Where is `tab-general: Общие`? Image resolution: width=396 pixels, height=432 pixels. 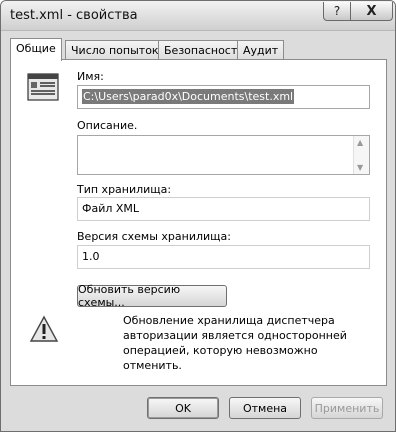
tab-general: Общие is located at coordinates (36, 49).